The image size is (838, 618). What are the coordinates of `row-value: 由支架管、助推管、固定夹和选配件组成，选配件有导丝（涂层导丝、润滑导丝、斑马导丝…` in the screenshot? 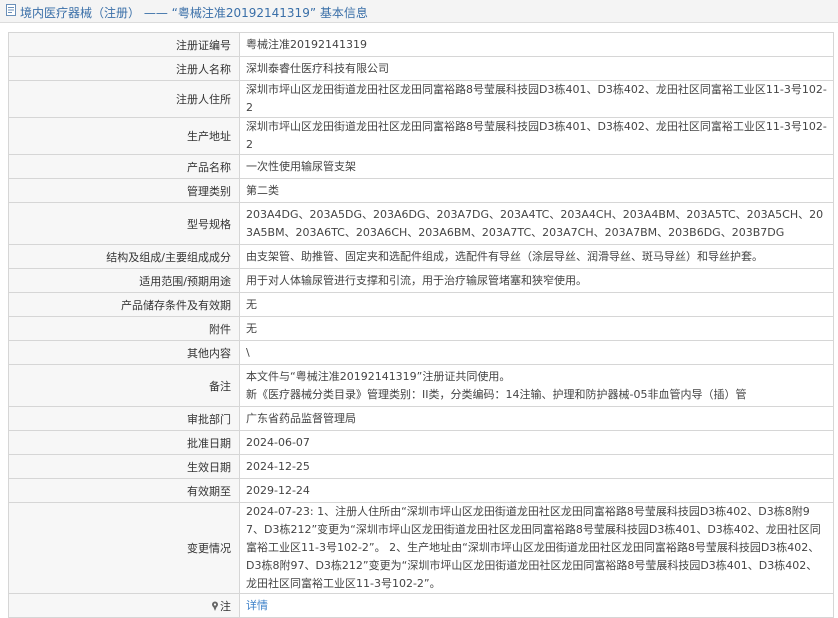 It's located at (536, 256).